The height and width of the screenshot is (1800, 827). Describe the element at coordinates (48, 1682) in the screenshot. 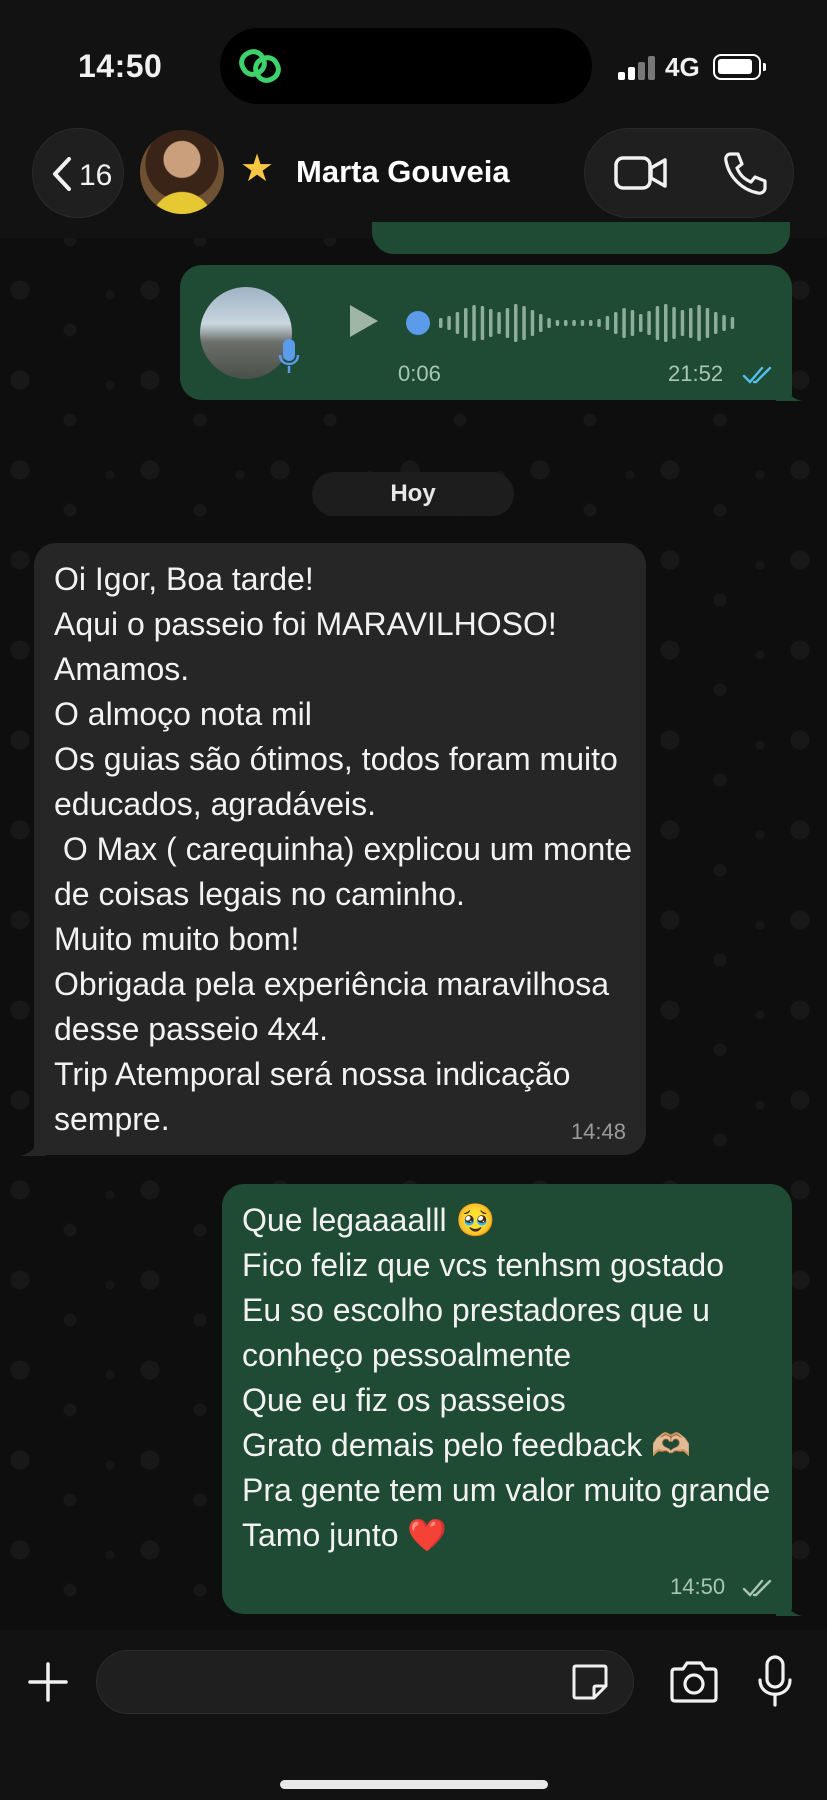

I see `plus-icon` at that location.